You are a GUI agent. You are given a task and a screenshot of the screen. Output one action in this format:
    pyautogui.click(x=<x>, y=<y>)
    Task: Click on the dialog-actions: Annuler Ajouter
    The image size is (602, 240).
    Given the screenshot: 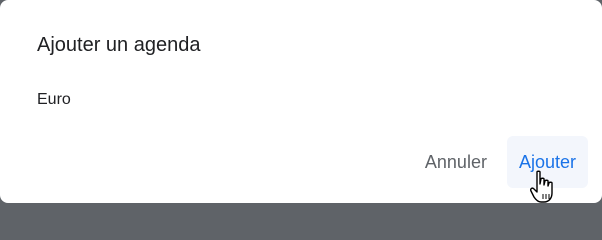 What is the action you would take?
    pyautogui.click(x=500, y=162)
    